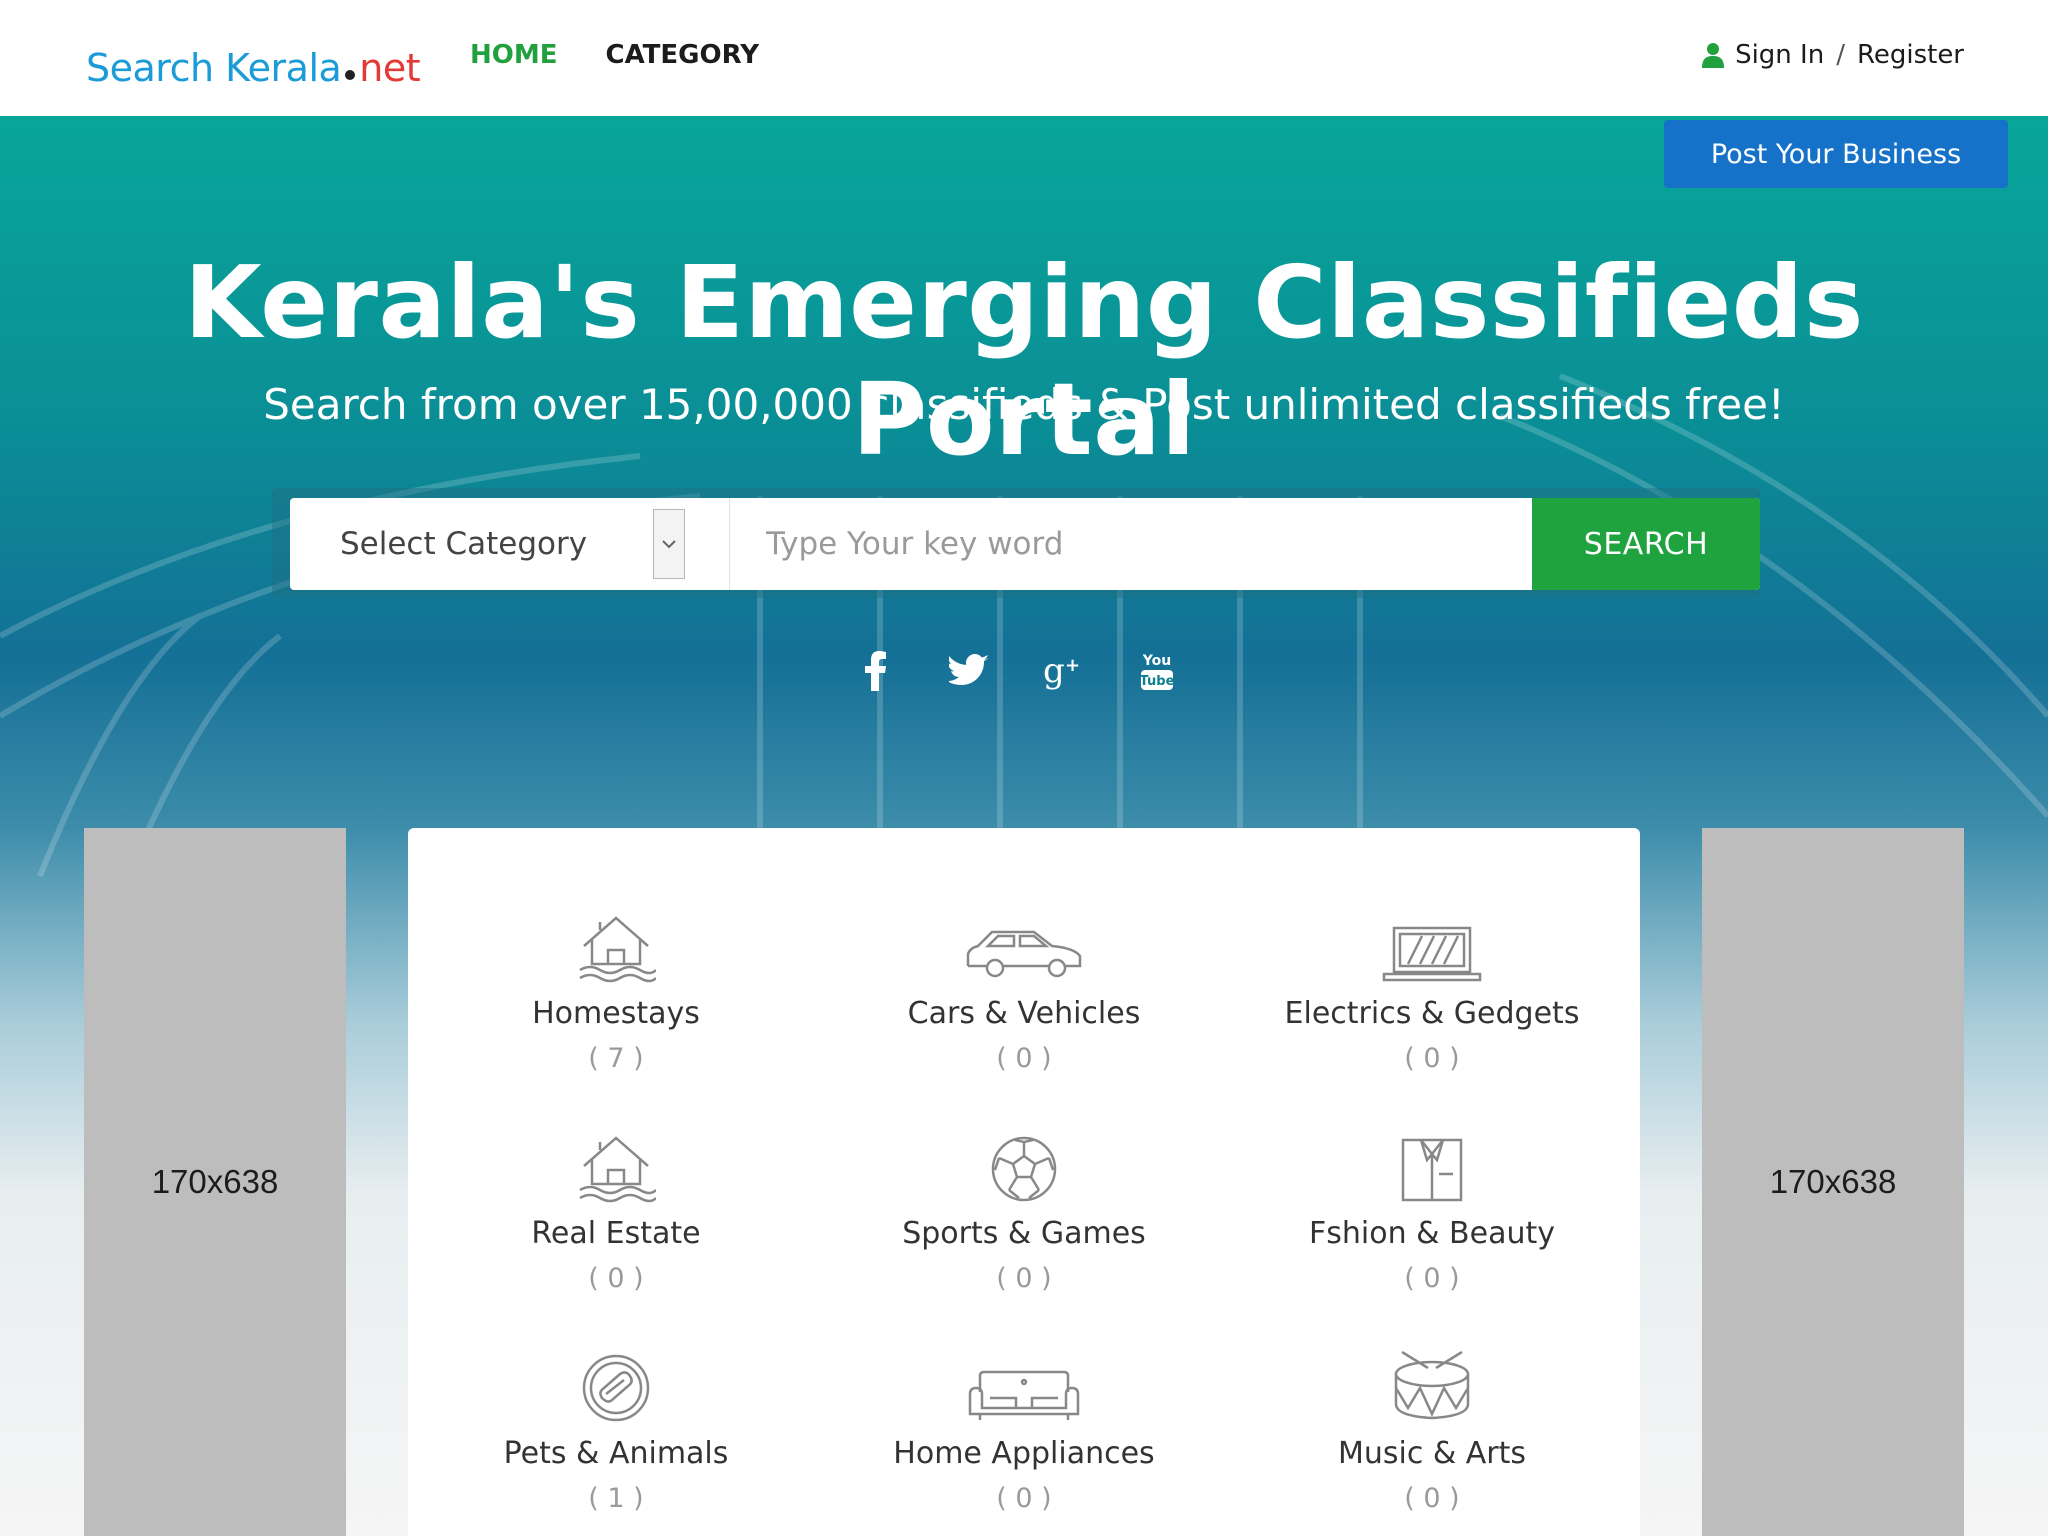  Describe the element at coordinates (390, 68) in the screenshot. I see `logo-text-tld: net` at that location.